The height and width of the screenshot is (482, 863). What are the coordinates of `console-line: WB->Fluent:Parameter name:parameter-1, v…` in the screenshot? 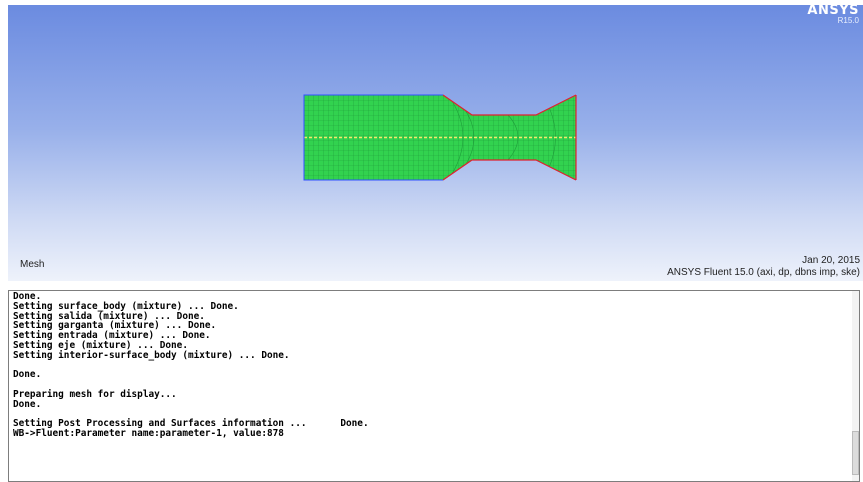 It's located at (148, 434).